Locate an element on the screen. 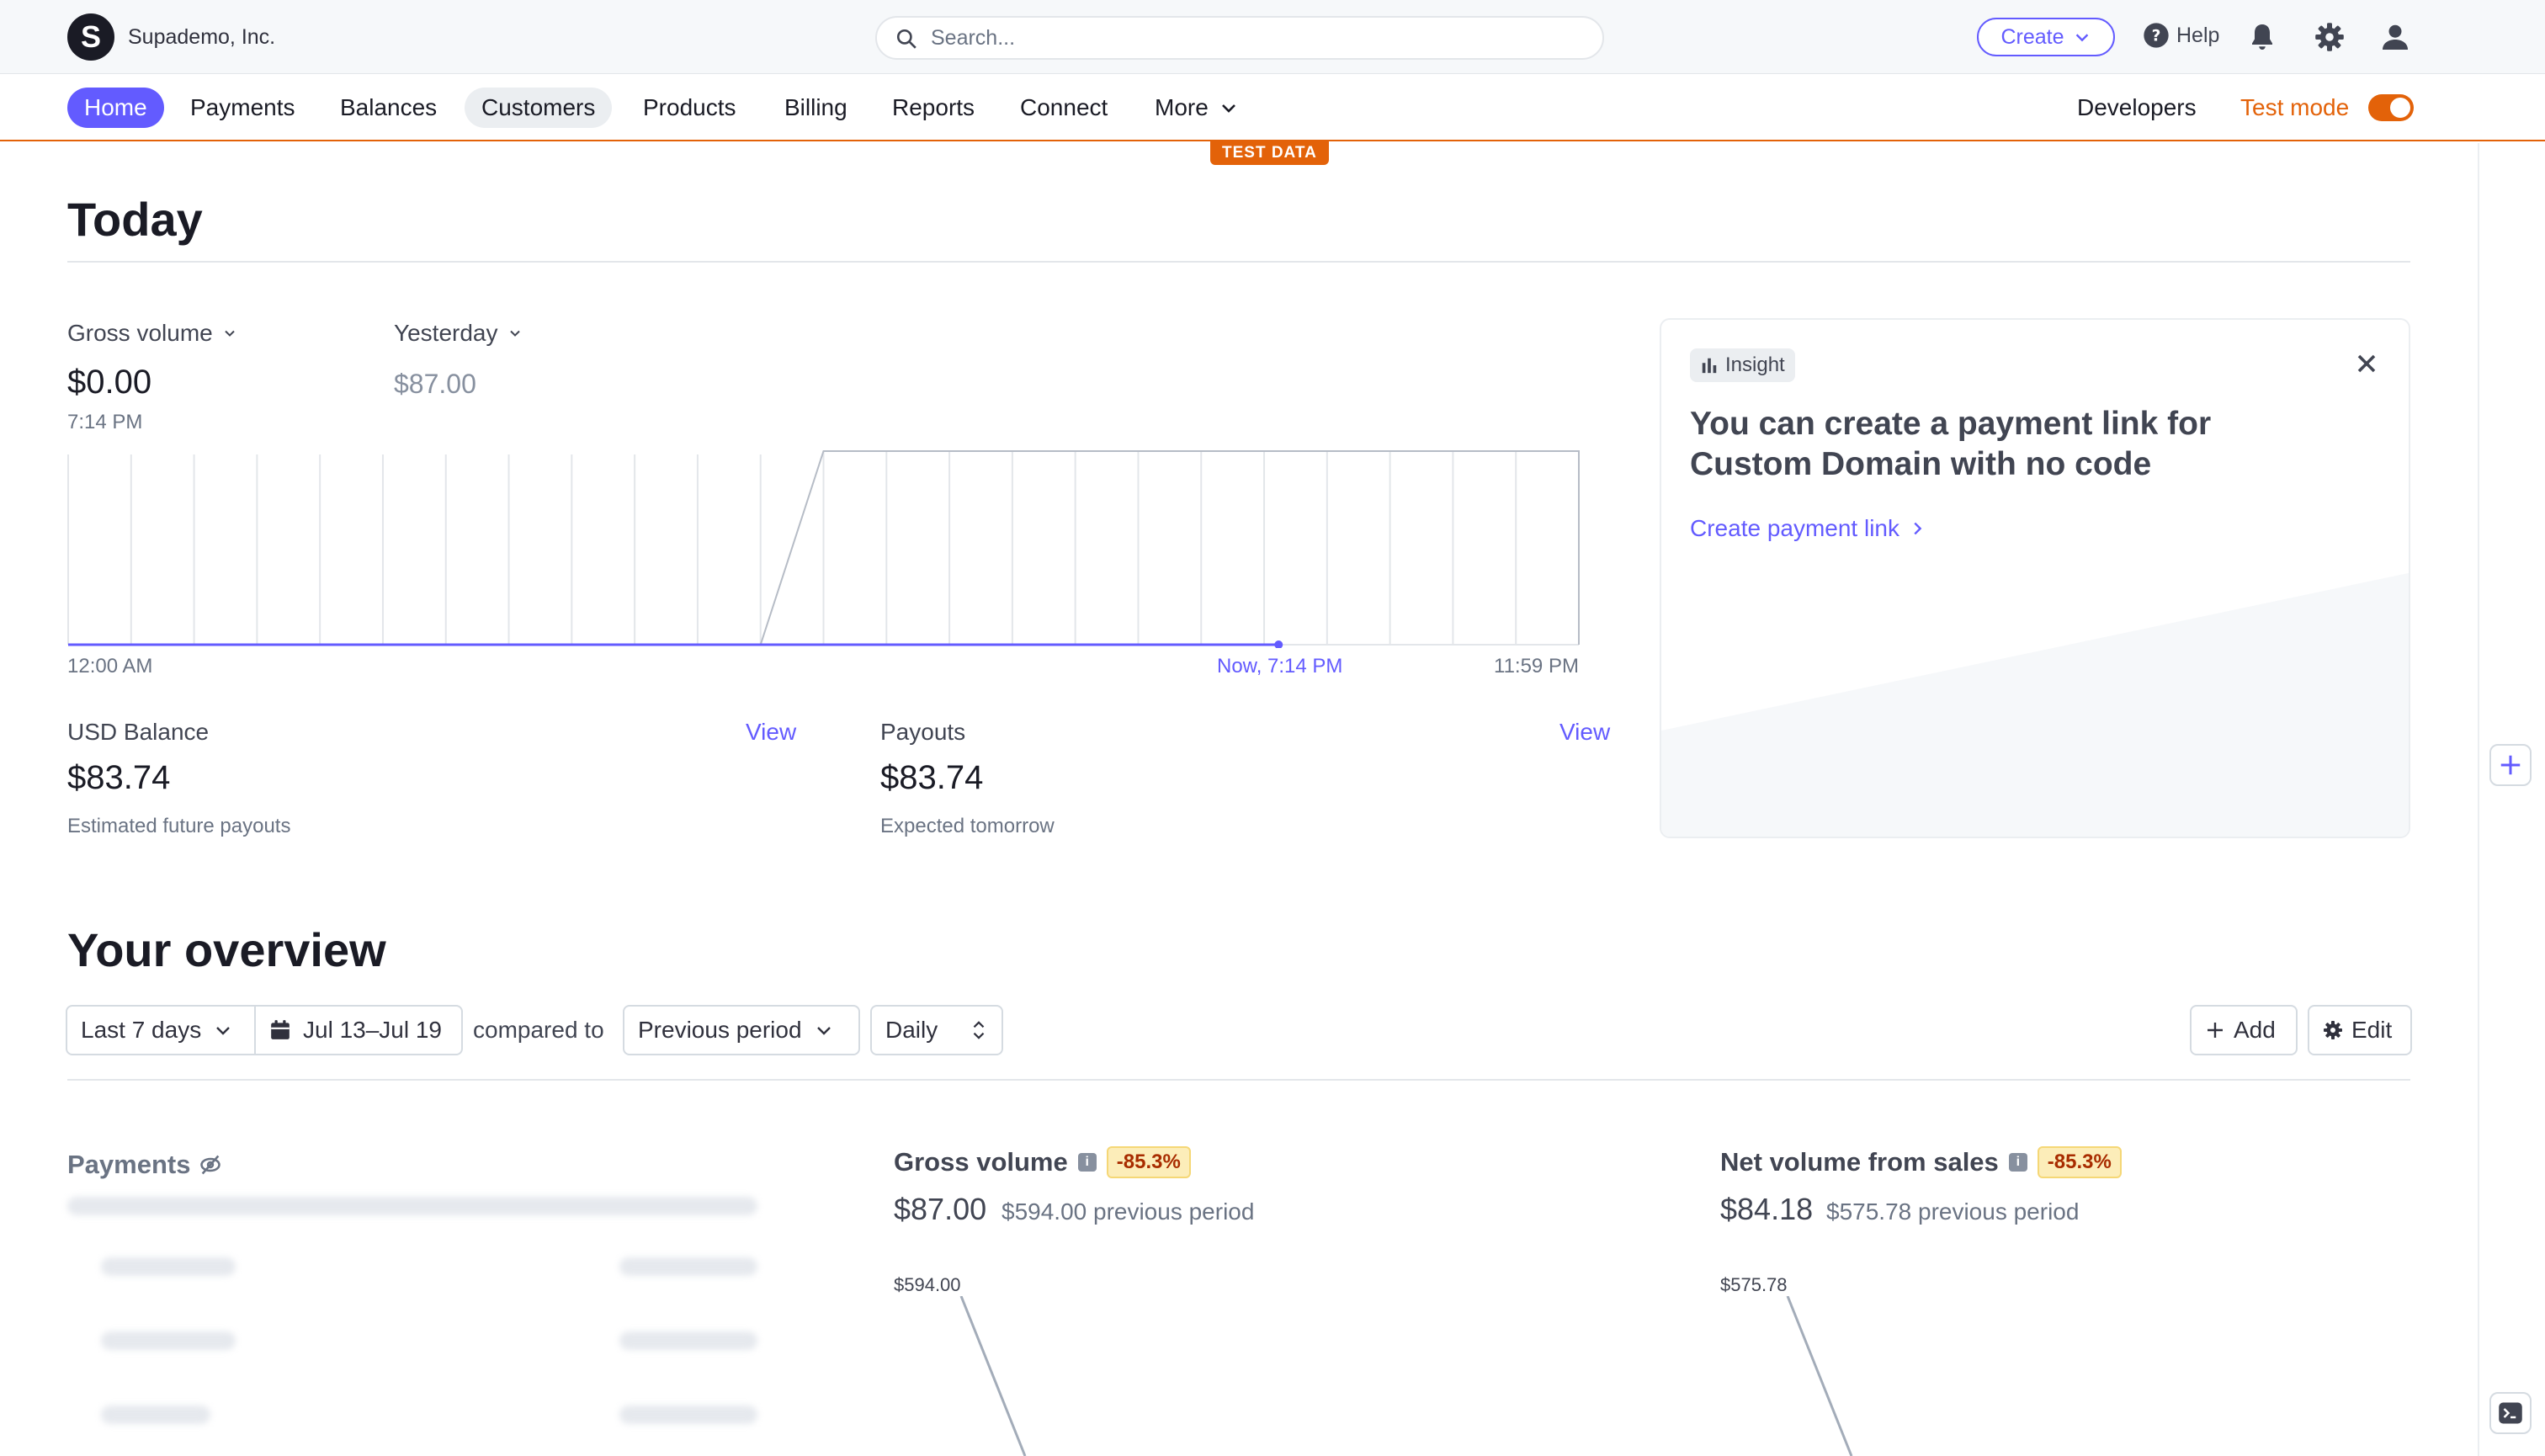 This screenshot has width=2545, height=1456. usd-balance-sub: Estimated future payouts is located at coordinates (179, 826).